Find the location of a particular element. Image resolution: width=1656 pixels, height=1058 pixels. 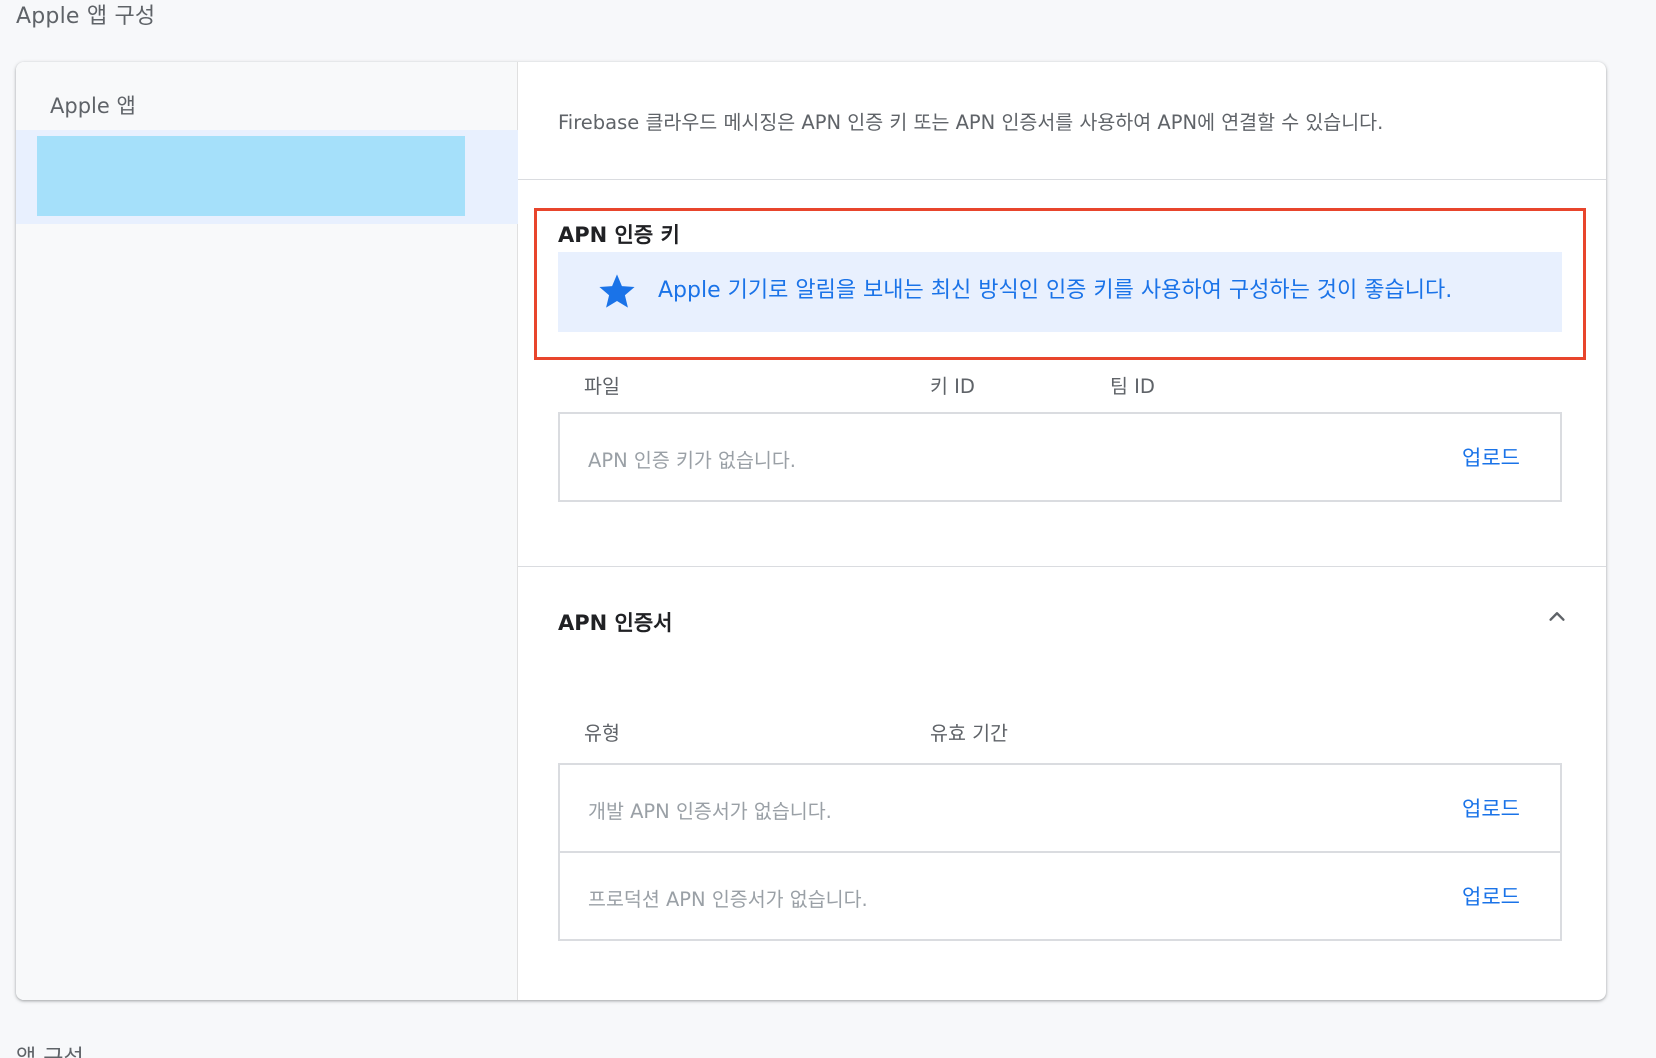

chevron-up-icon is located at coordinates (1557, 616).